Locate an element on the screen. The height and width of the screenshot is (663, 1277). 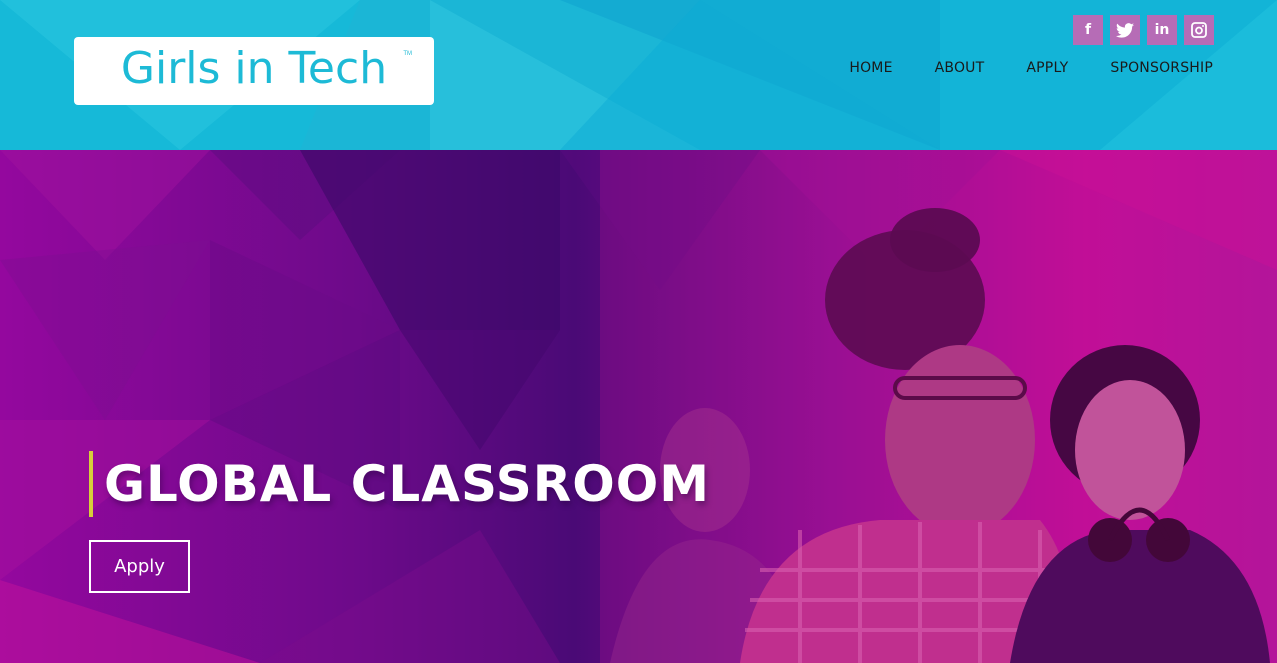
logo-text: Girls in Tech is located at coordinates (254, 68).